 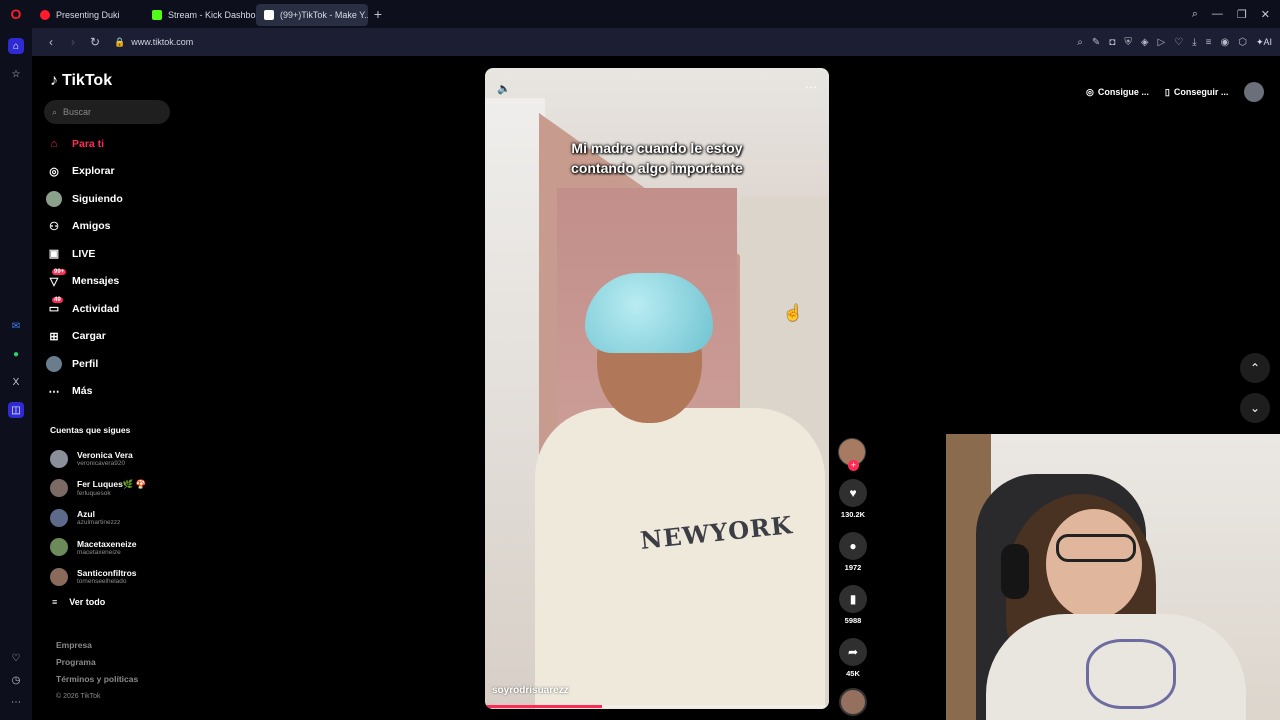 I want to click on nav-item-siguiendo: Siguiendo, so click(x=116, y=199).